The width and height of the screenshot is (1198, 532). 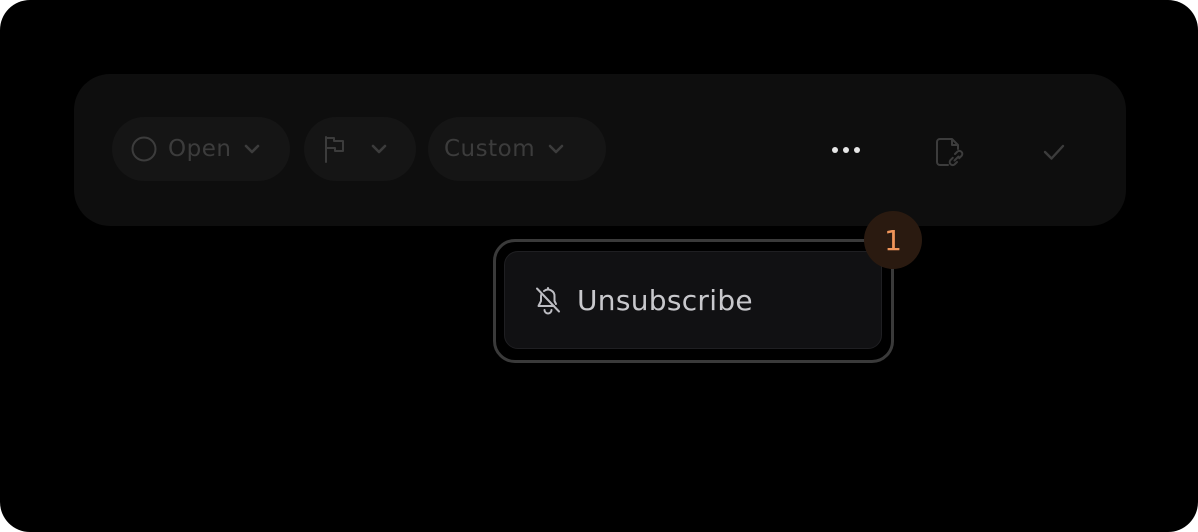 I want to click on status-label: Open, so click(x=200, y=149).